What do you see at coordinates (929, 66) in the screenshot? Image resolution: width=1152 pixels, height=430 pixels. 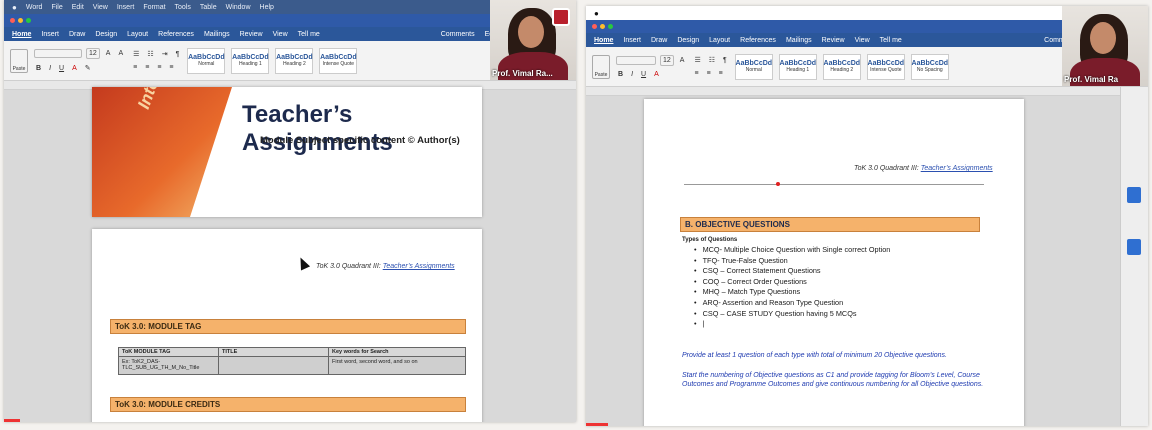 I see `style-no-spacing: AaBbCcDd No Spacing` at bounding box center [929, 66].